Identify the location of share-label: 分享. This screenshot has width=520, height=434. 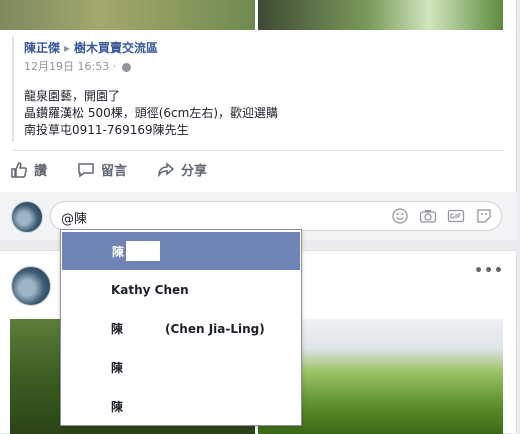
(194, 171).